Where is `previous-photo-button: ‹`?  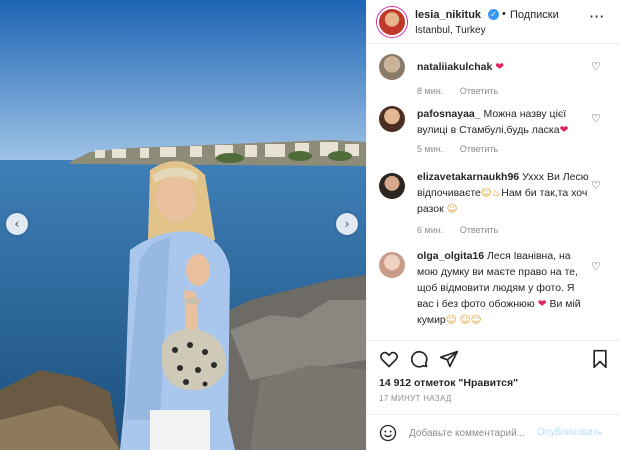
previous-photo-button: ‹ is located at coordinates (17, 224).